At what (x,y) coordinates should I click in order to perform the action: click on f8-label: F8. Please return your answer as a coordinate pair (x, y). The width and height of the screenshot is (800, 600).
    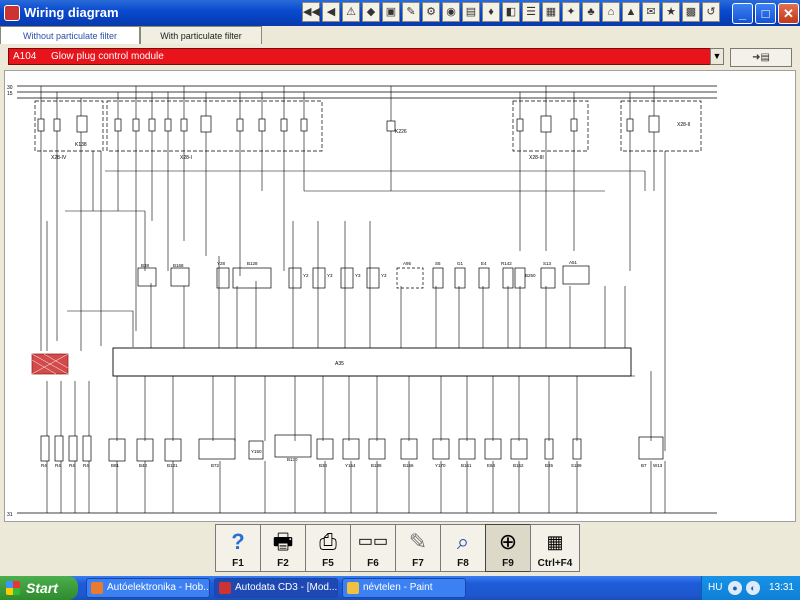
    Looking at the image, I should click on (463, 563).